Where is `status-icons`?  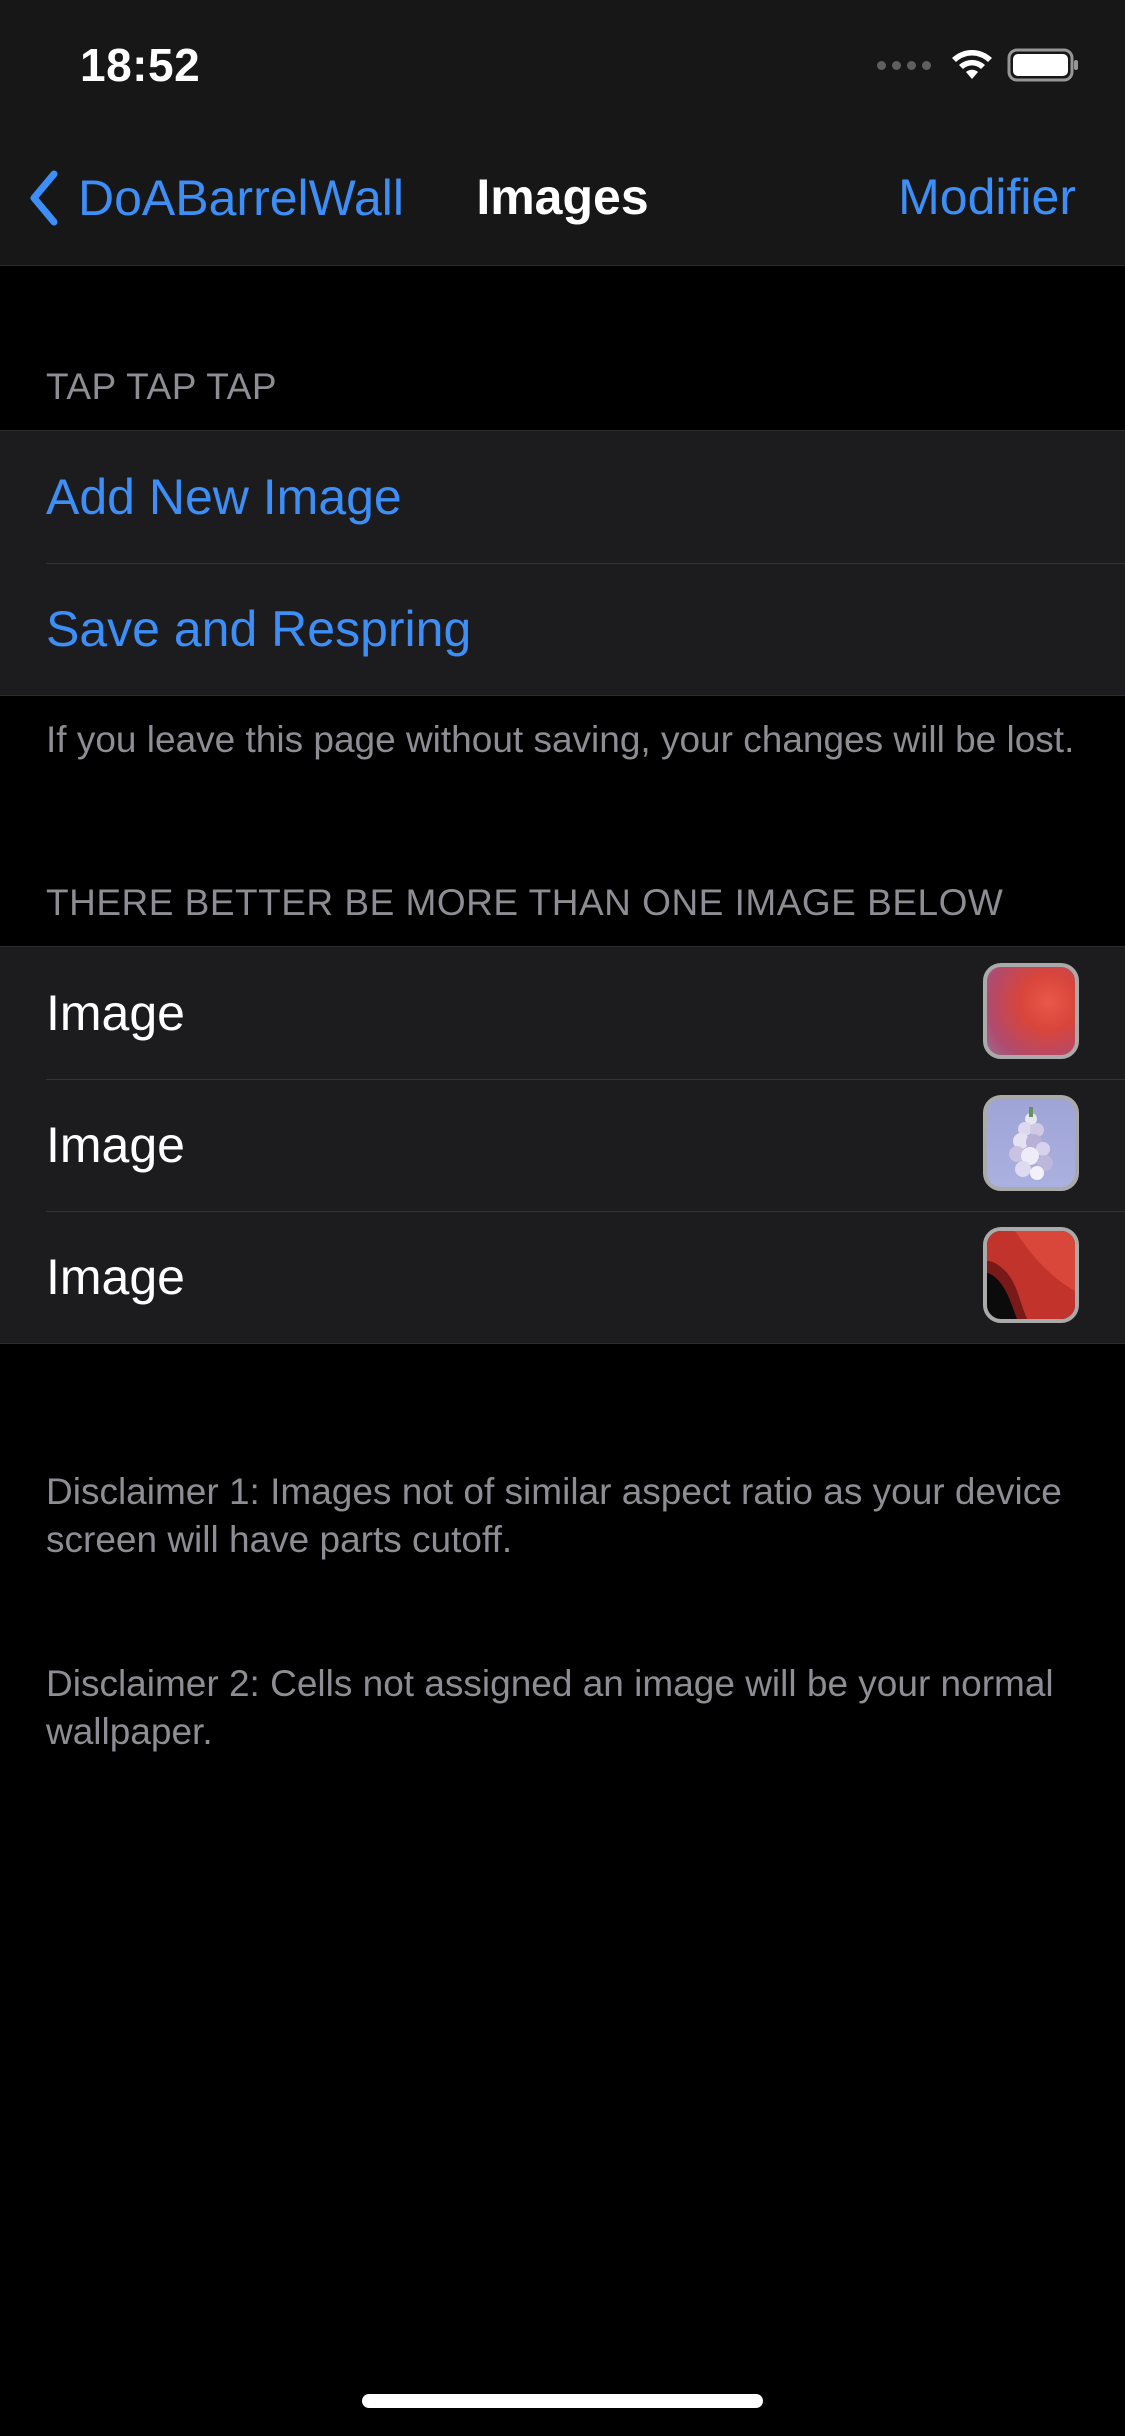 status-icons is located at coordinates (979, 65).